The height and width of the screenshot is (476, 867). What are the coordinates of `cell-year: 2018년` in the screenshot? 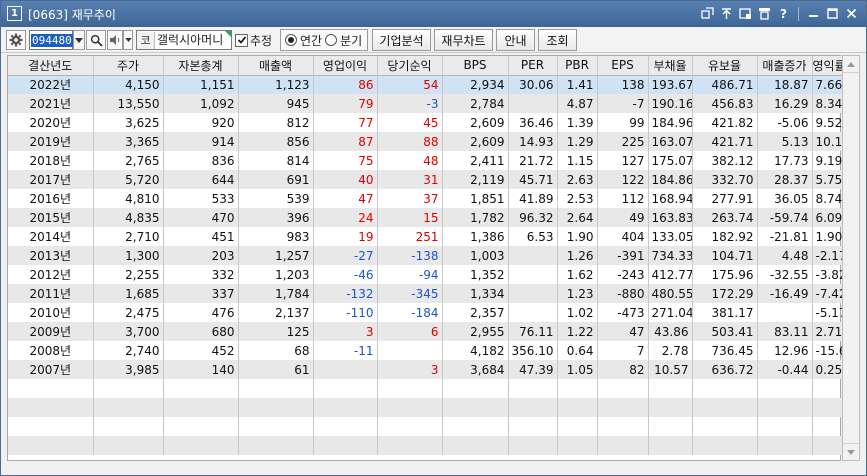 It's located at (51, 160).